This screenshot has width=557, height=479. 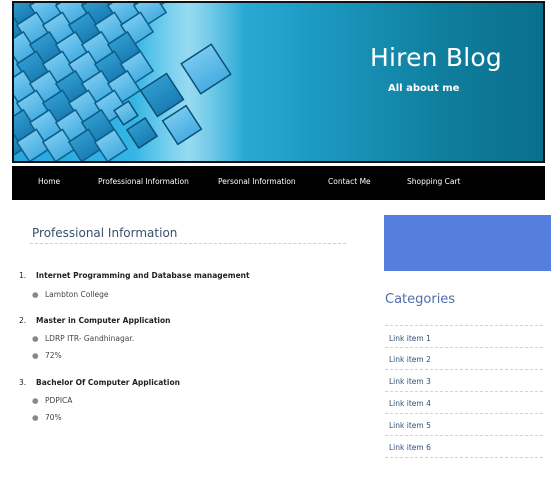 I want to click on categories-heading: Categories, so click(x=420, y=299).